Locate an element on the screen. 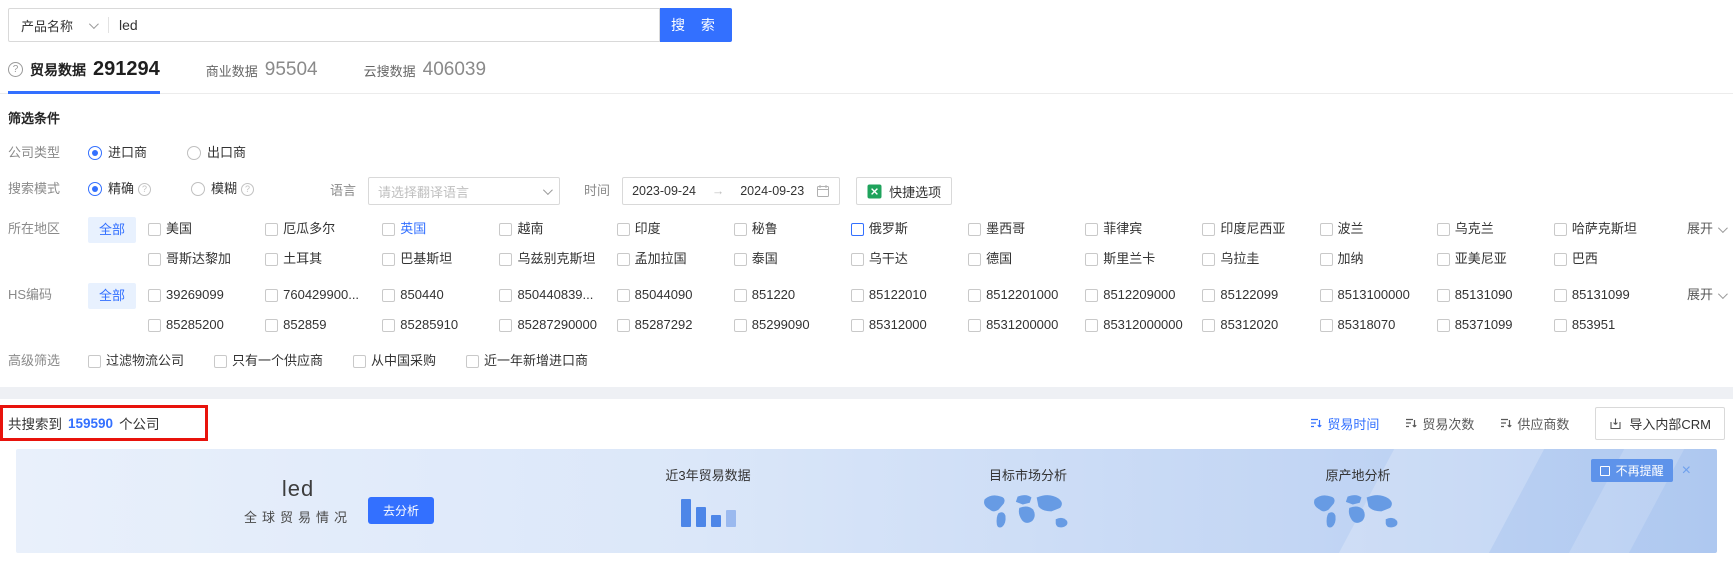  date-end: 2024-09-23 is located at coordinates (772, 191).